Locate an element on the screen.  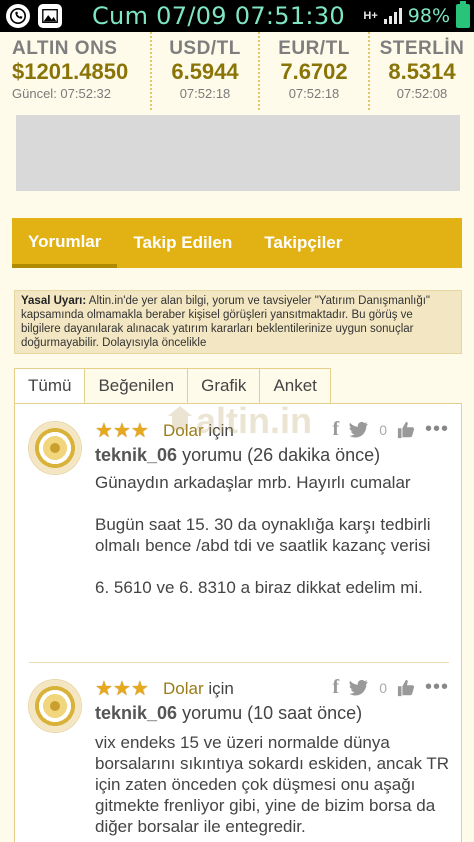
tab-takipciler: Takipçiler is located at coordinates (303, 243).